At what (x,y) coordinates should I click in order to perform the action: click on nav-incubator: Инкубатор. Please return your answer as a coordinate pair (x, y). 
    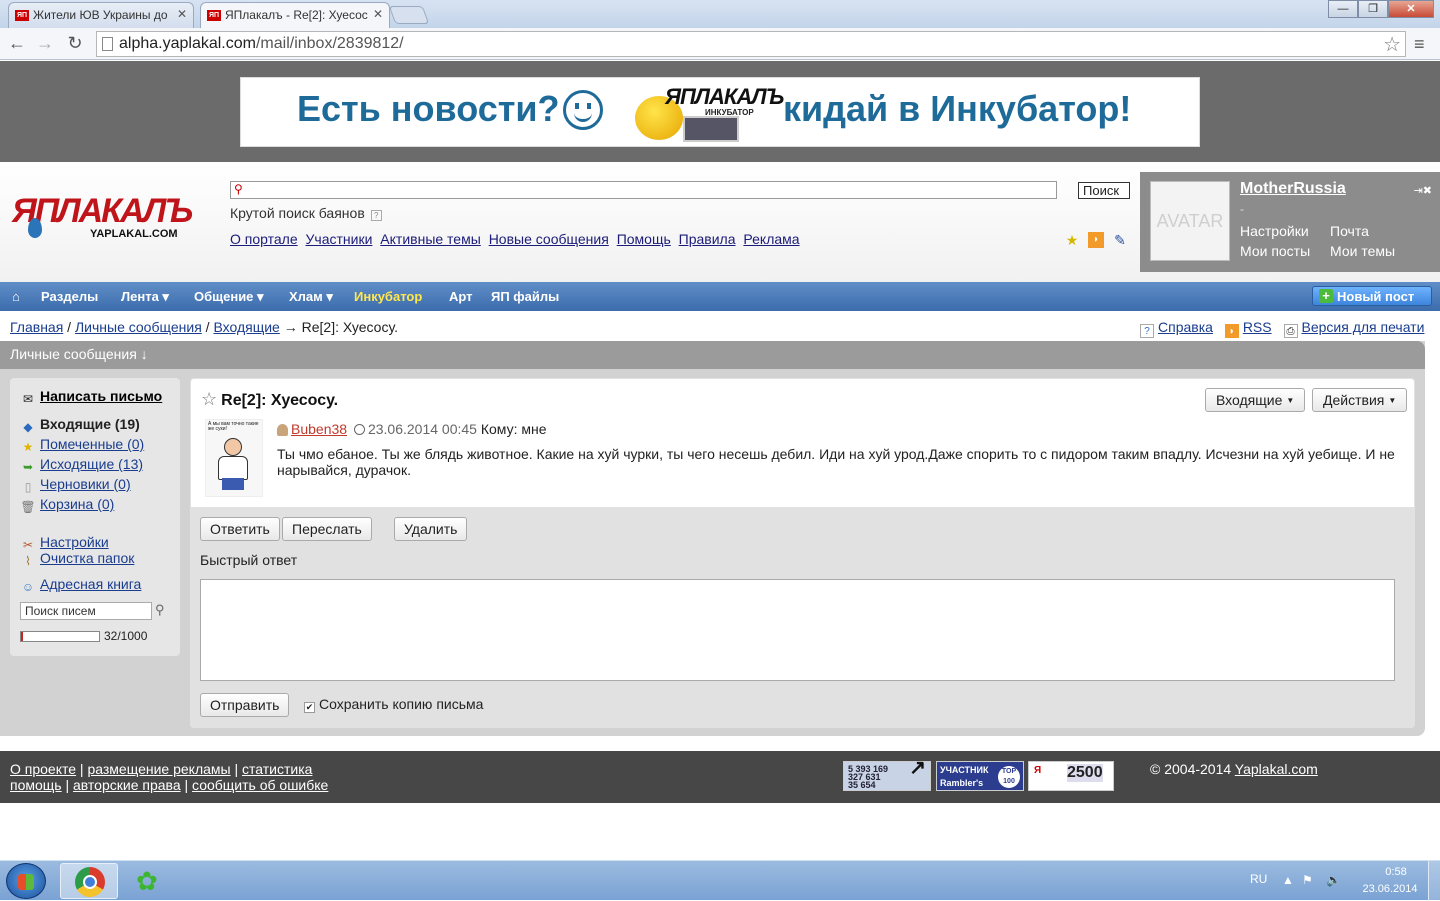
    Looking at the image, I should click on (388, 296).